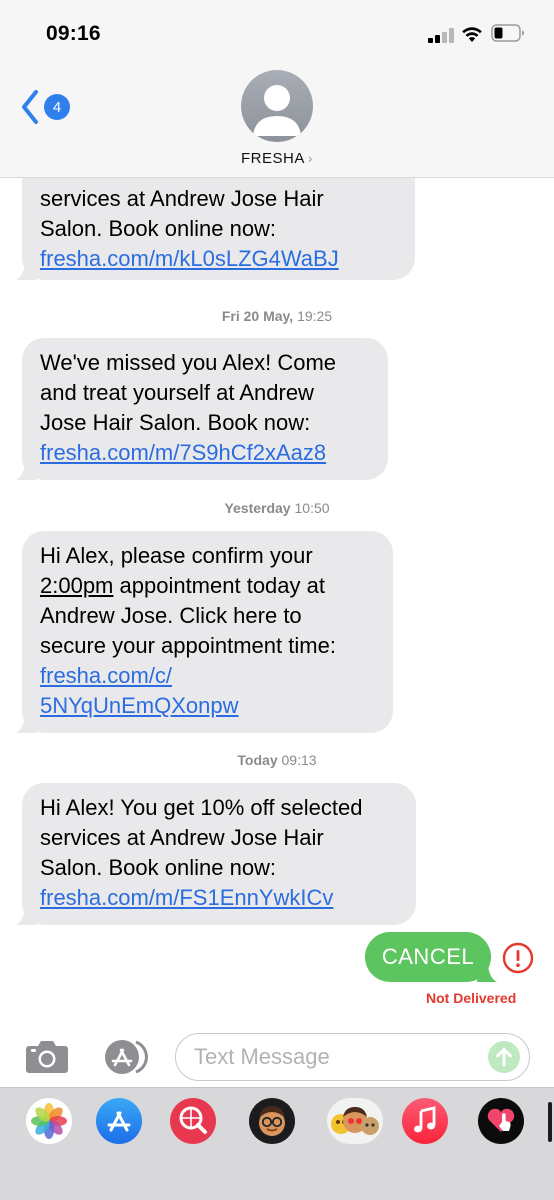  Describe the element at coordinates (277, 760) in the screenshot. I see `timestamp: Today 09:13` at that location.